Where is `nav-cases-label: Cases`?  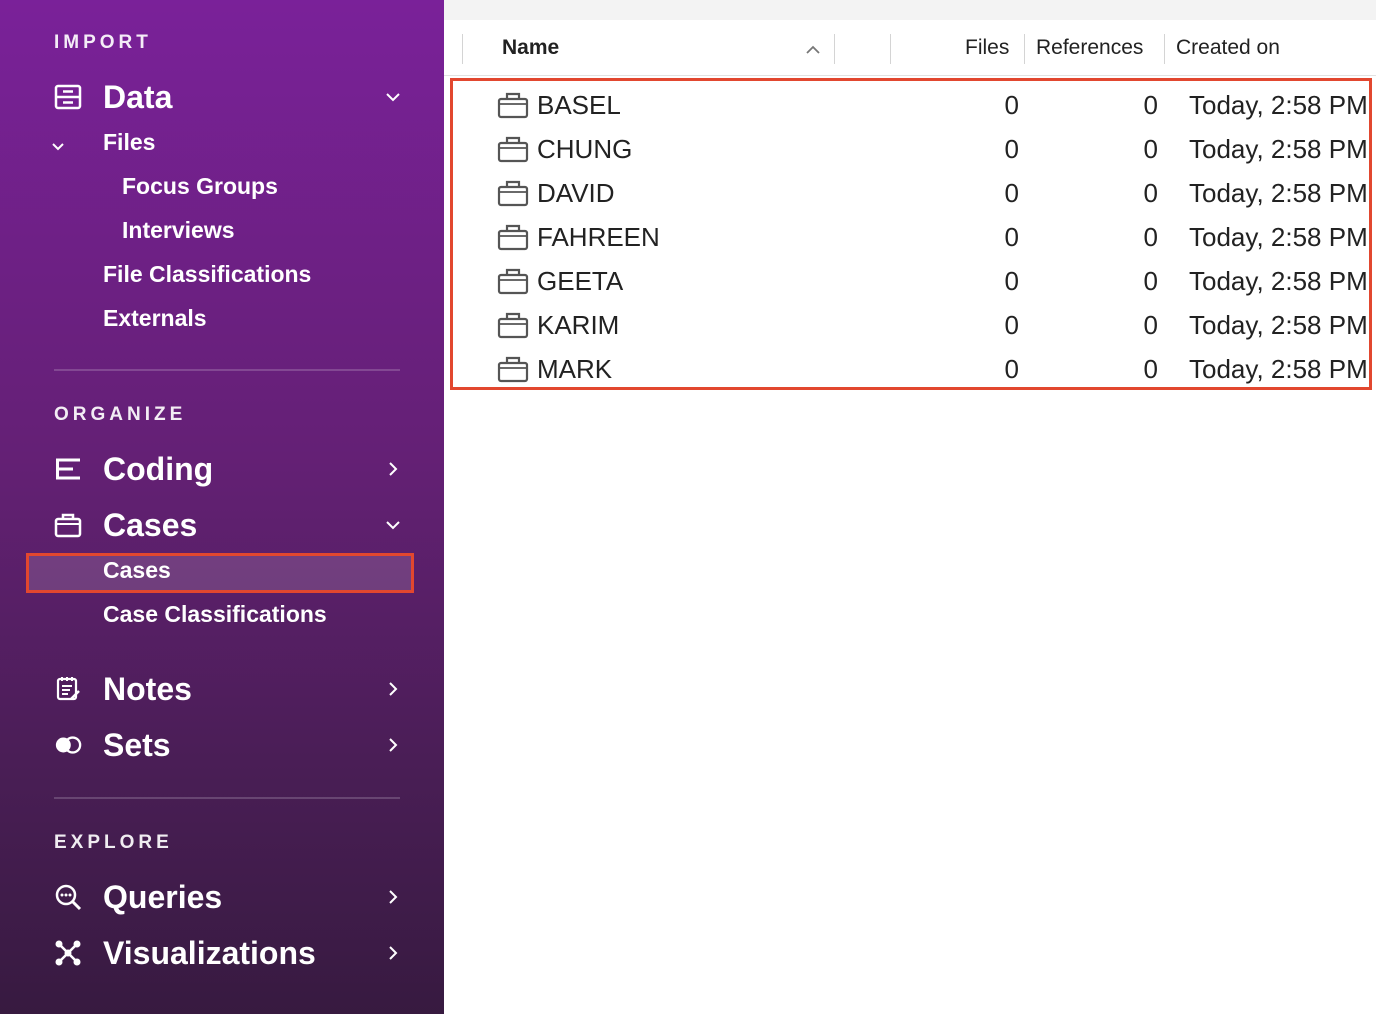
nav-cases-label: Cases is located at coordinates (150, 524).